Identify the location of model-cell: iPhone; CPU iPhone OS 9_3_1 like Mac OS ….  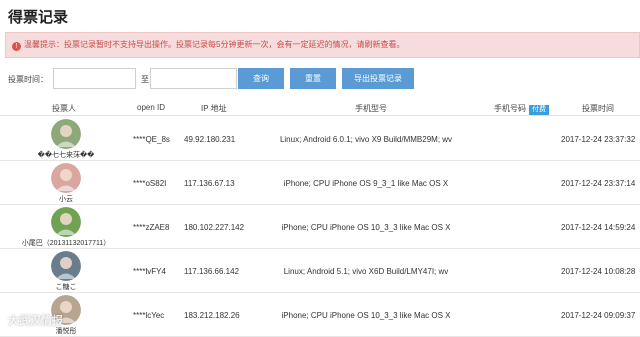
(366, 183).